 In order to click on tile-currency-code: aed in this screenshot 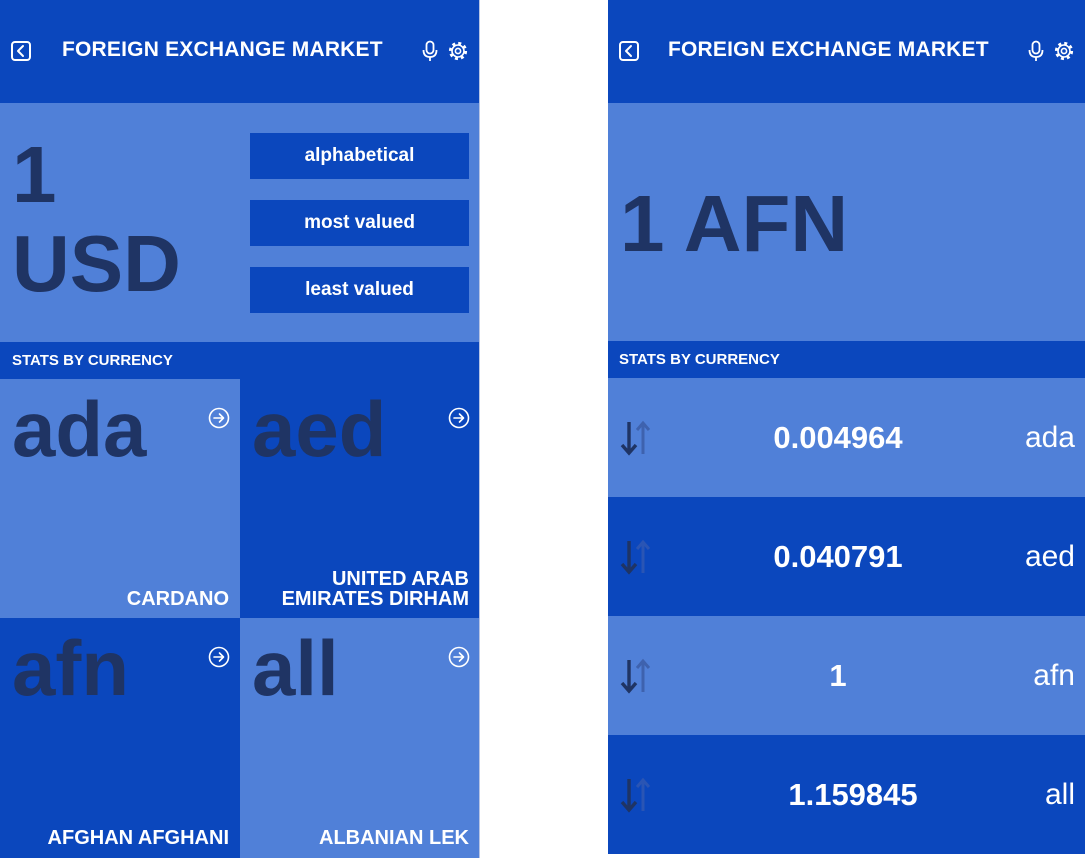, I will do `click(319, 429)`.